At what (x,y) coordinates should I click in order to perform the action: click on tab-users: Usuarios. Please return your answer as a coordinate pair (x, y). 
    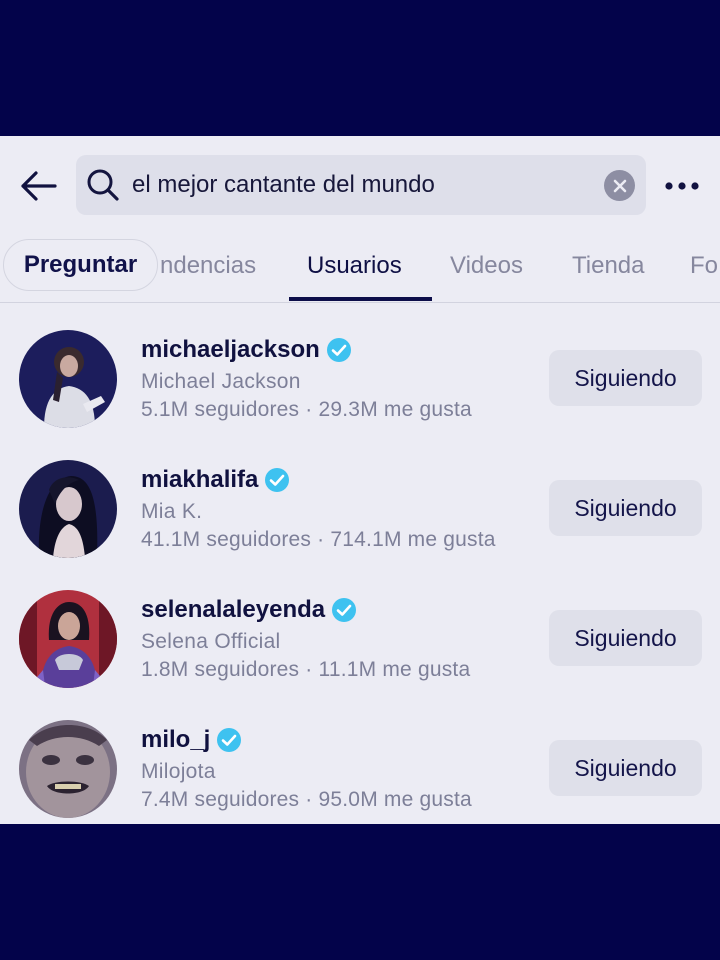
    Looking at the image, I should click on (354, 267).